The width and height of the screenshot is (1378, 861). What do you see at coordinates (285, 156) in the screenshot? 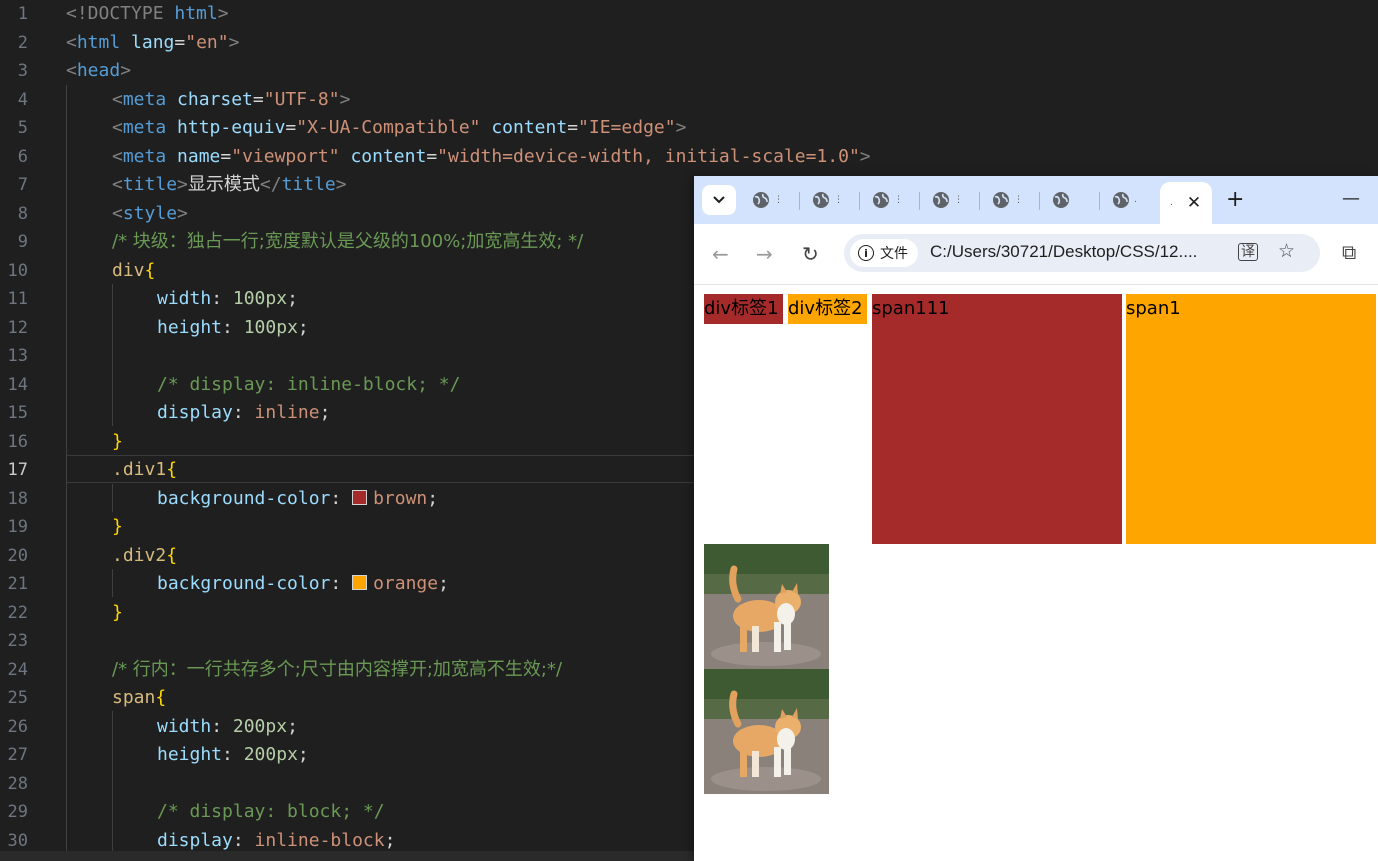
I see `code-token: "viewport"` at bounding box center [285, 156].